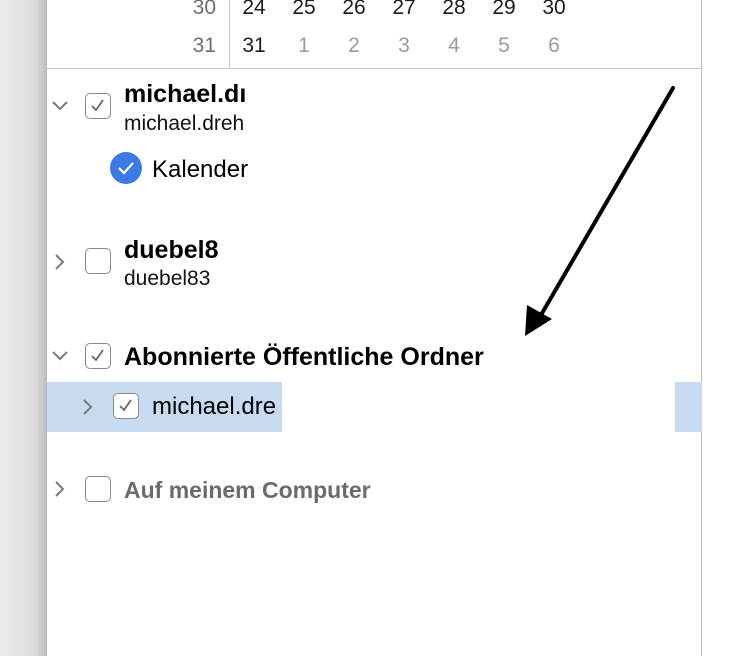 The image size is (740, 656). What do you see at coordinates (171, 250) in the screenshot?
I see `account-title-duebel: duebel8` at bounding box center [171, 250].